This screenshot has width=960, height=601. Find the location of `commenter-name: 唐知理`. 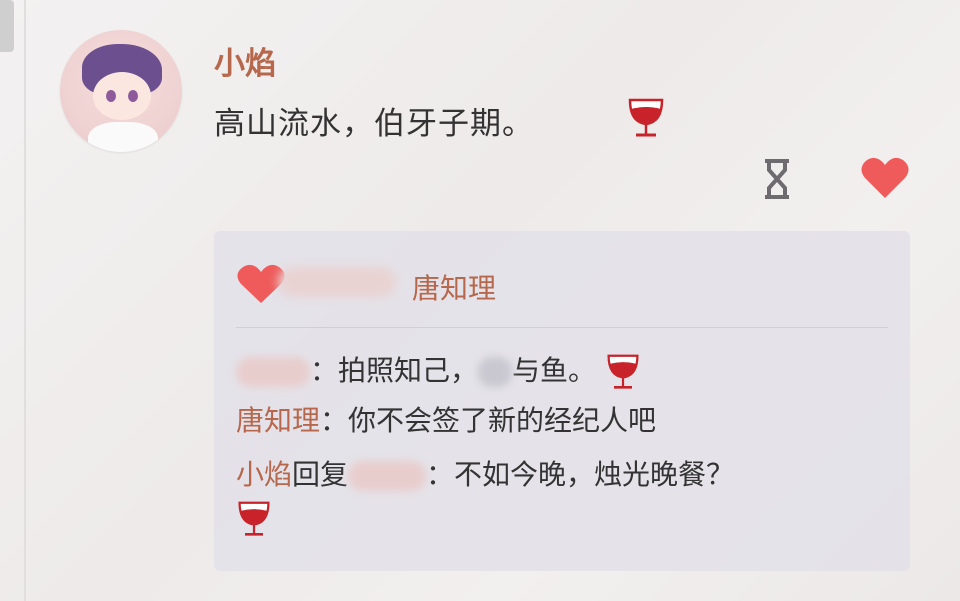

commenter-name: 唐知理 is located at coordinates (278, 420).